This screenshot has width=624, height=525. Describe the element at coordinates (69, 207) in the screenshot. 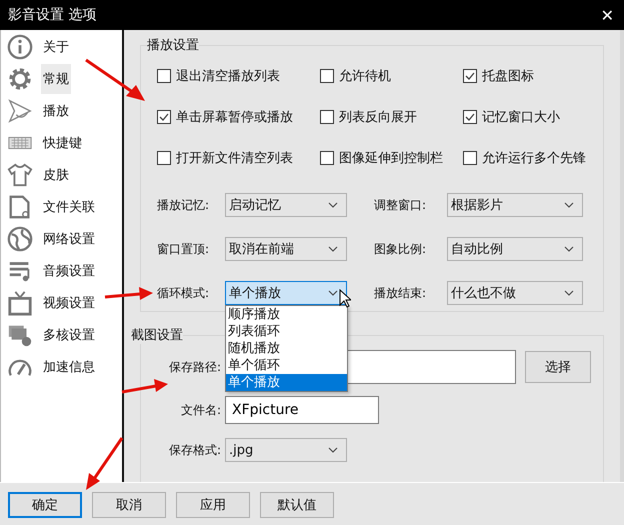

I see `sidebar-item: 文件关联` at that location.